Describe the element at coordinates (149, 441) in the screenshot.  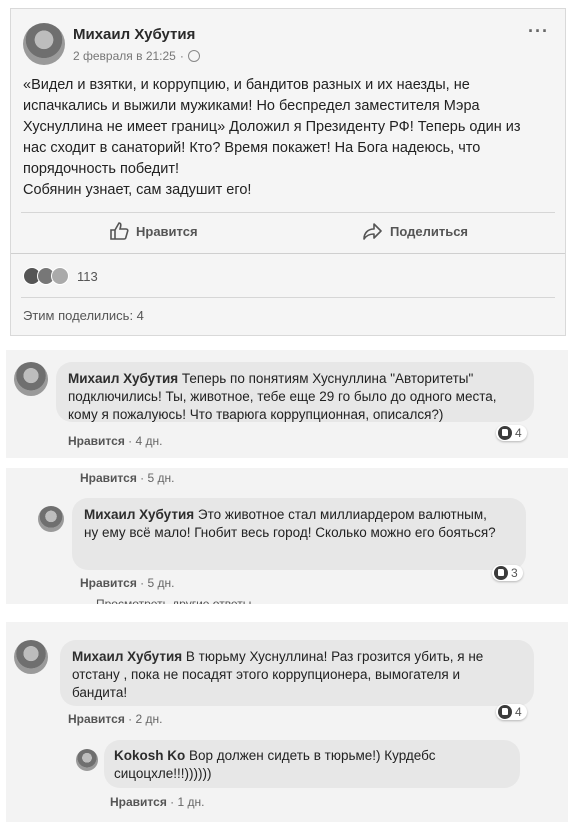
I see `comment-time: 4 дн.` at that location.